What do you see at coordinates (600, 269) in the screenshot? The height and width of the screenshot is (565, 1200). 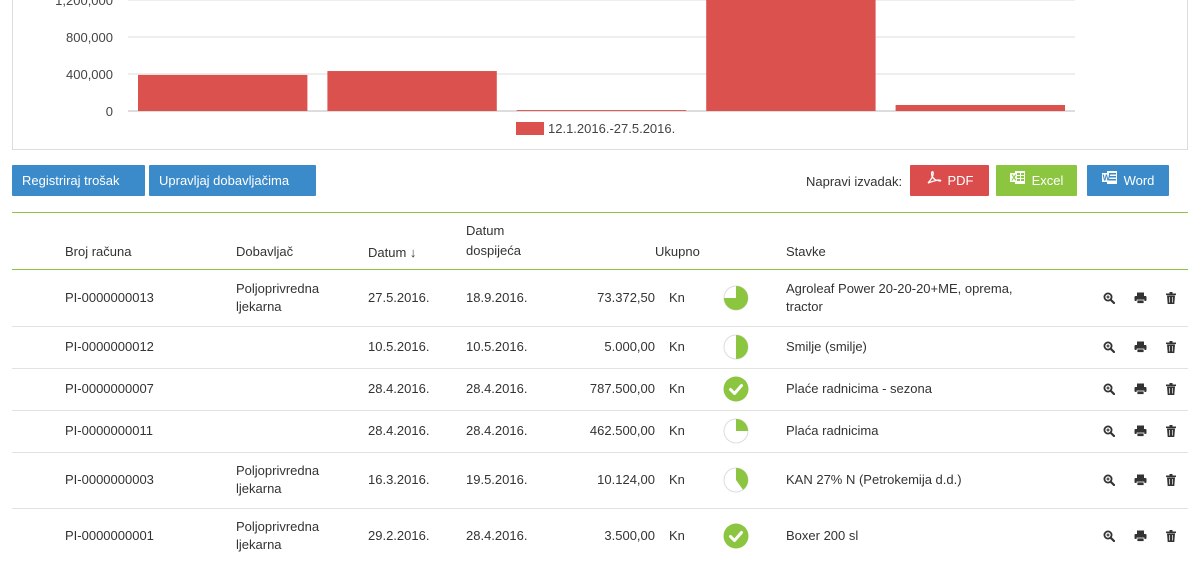 I see `table-header-divider` at bounding box center [600, 269].